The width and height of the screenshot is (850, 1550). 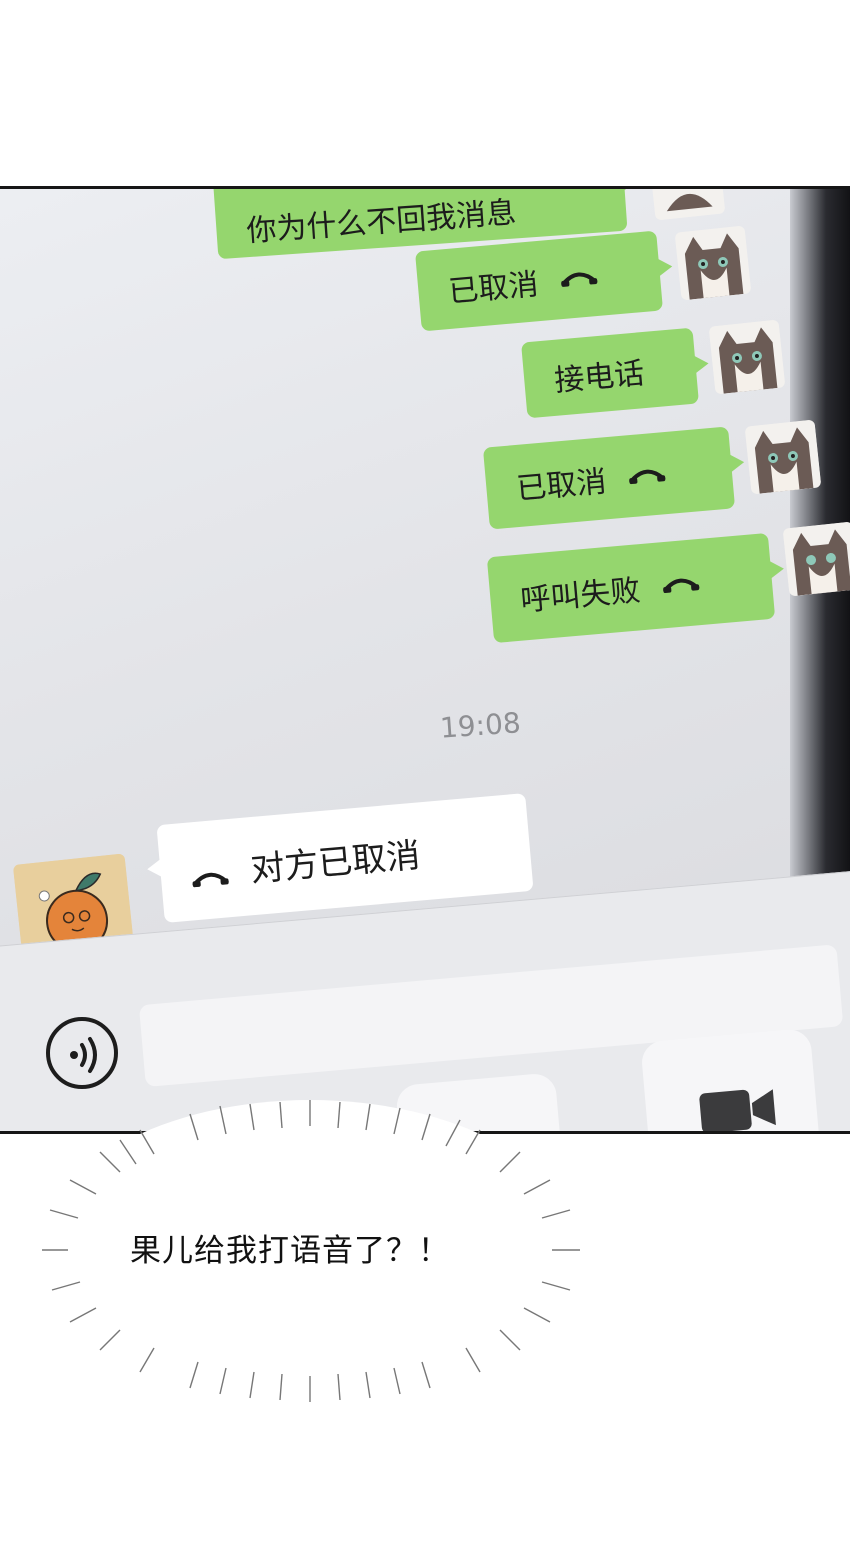 I want to click on voice-wave-icon, so click(x=83, y=1055).